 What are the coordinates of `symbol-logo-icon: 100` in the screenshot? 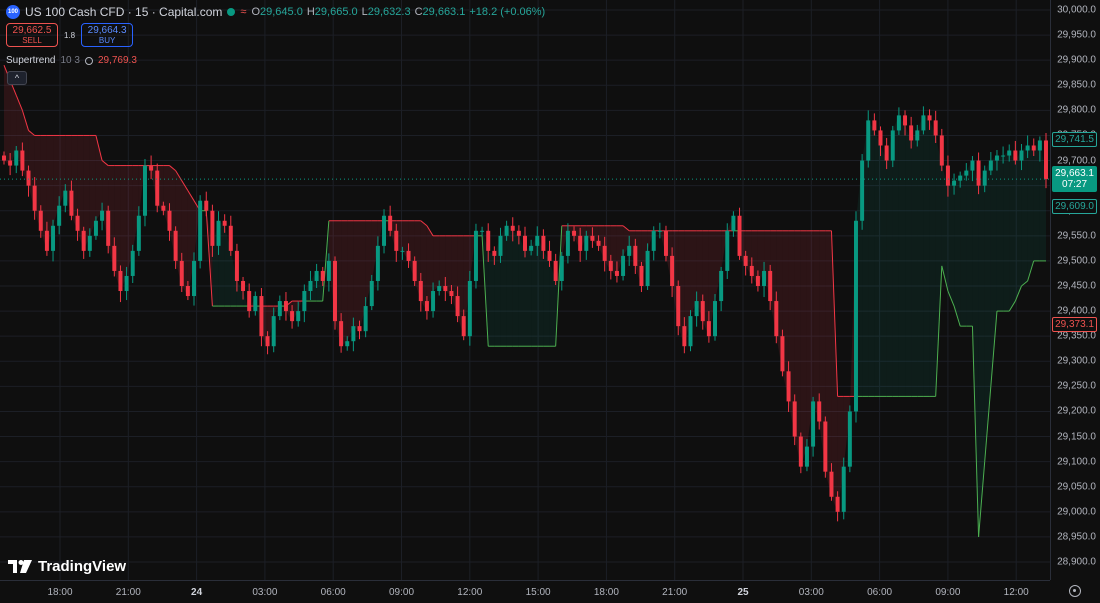 It's located at (13, 12).